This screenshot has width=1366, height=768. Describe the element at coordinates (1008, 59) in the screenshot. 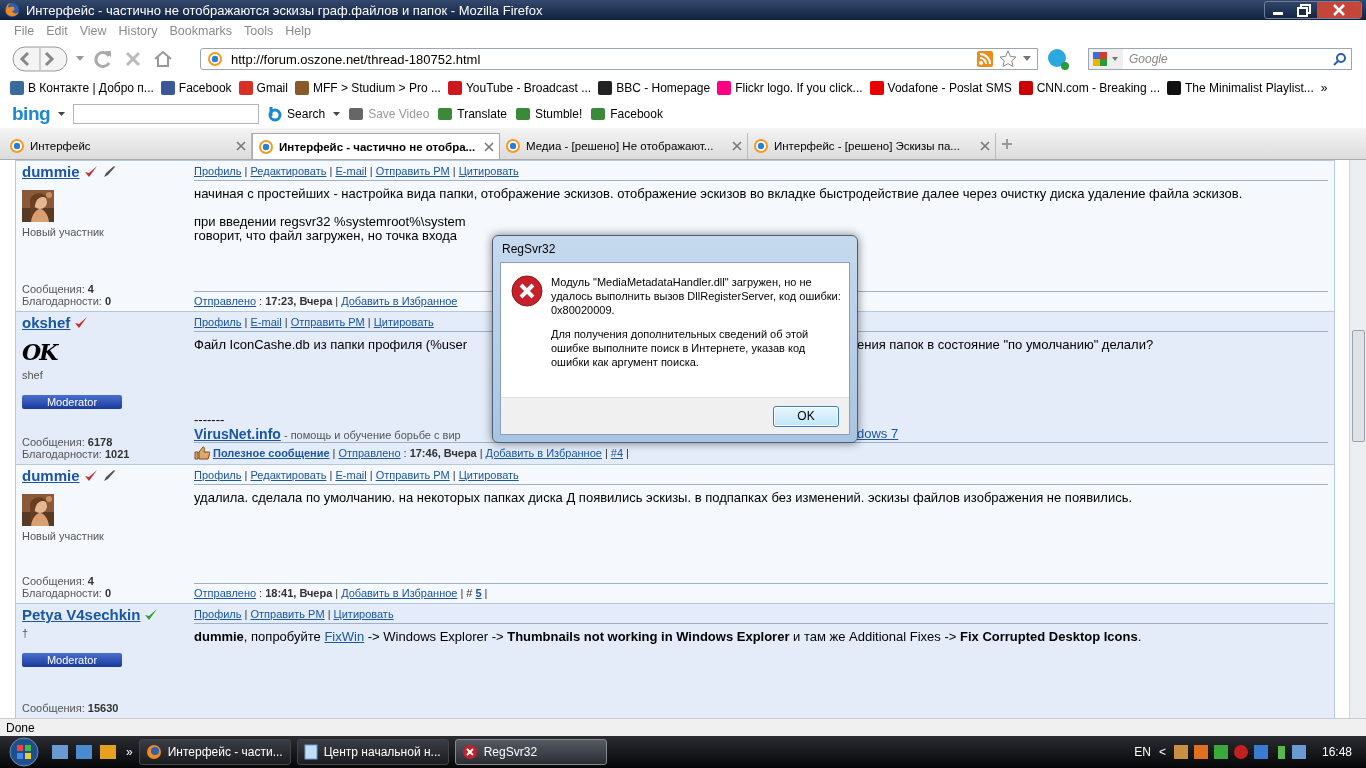

I see `star-icon` at that location.